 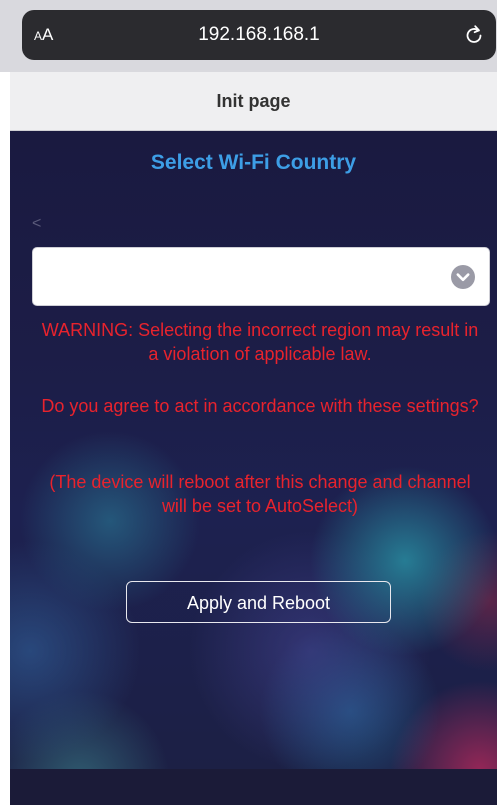 I want to click on address-bar: AA 192.168.168.1, so click(x=259, y=35).